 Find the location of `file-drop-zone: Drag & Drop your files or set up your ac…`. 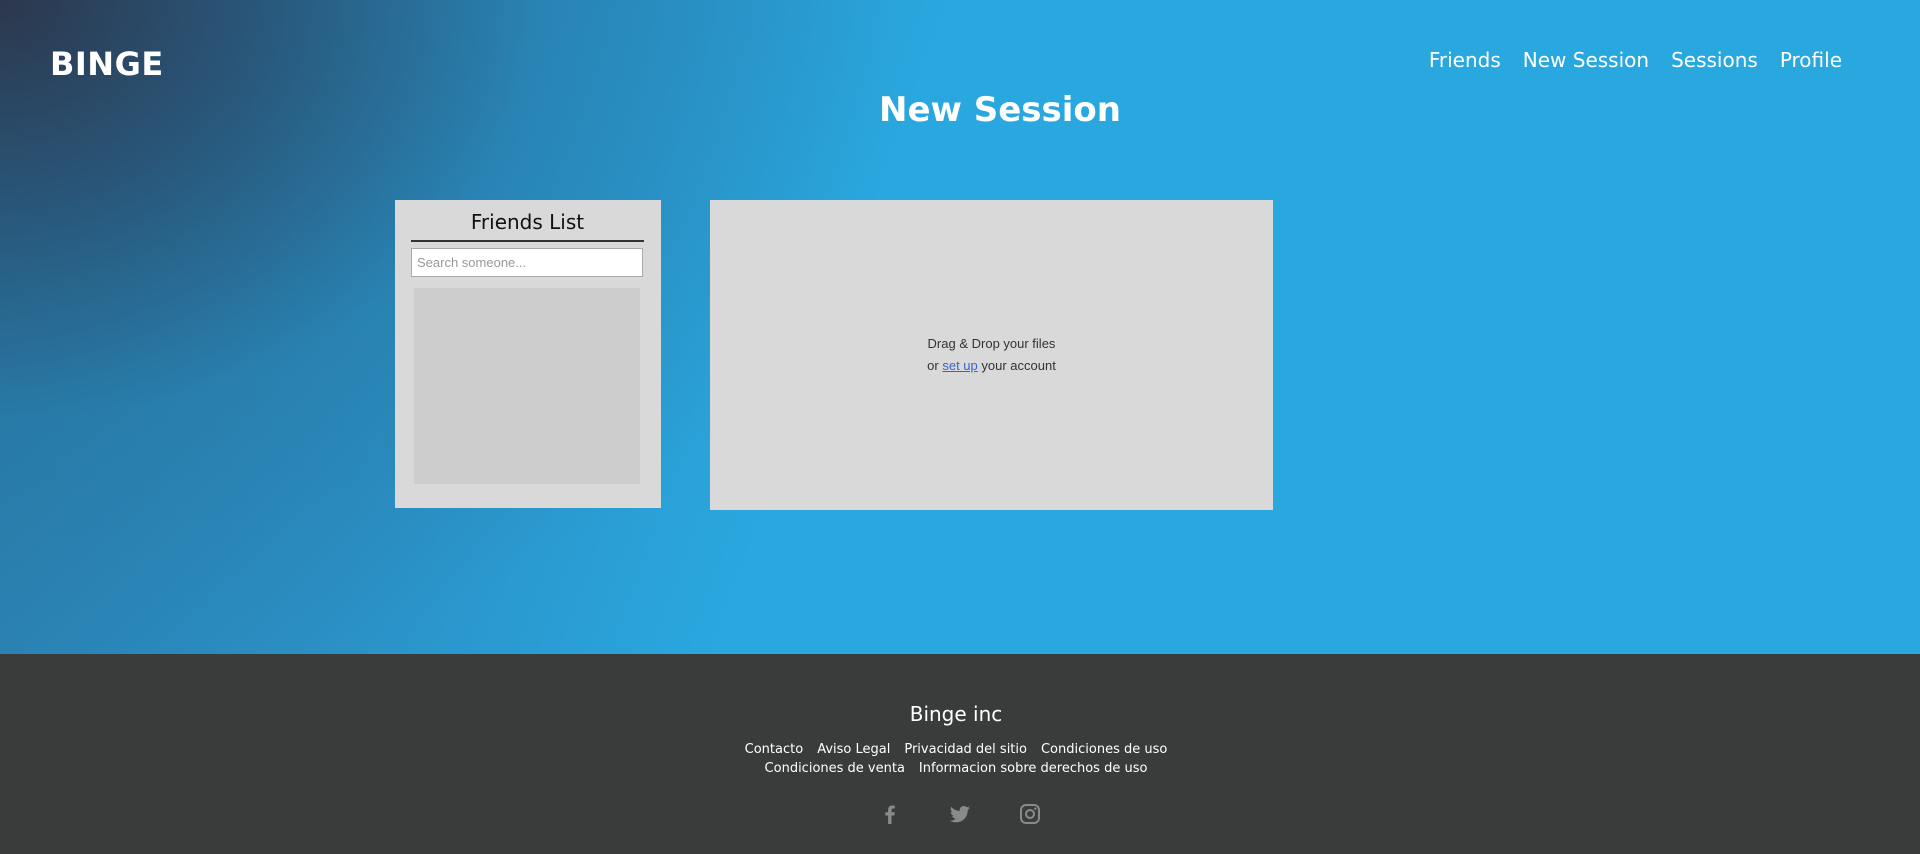

file-drop-zone: Drag & Drop your files or set up your ac… is located at coordinates (991, 355).